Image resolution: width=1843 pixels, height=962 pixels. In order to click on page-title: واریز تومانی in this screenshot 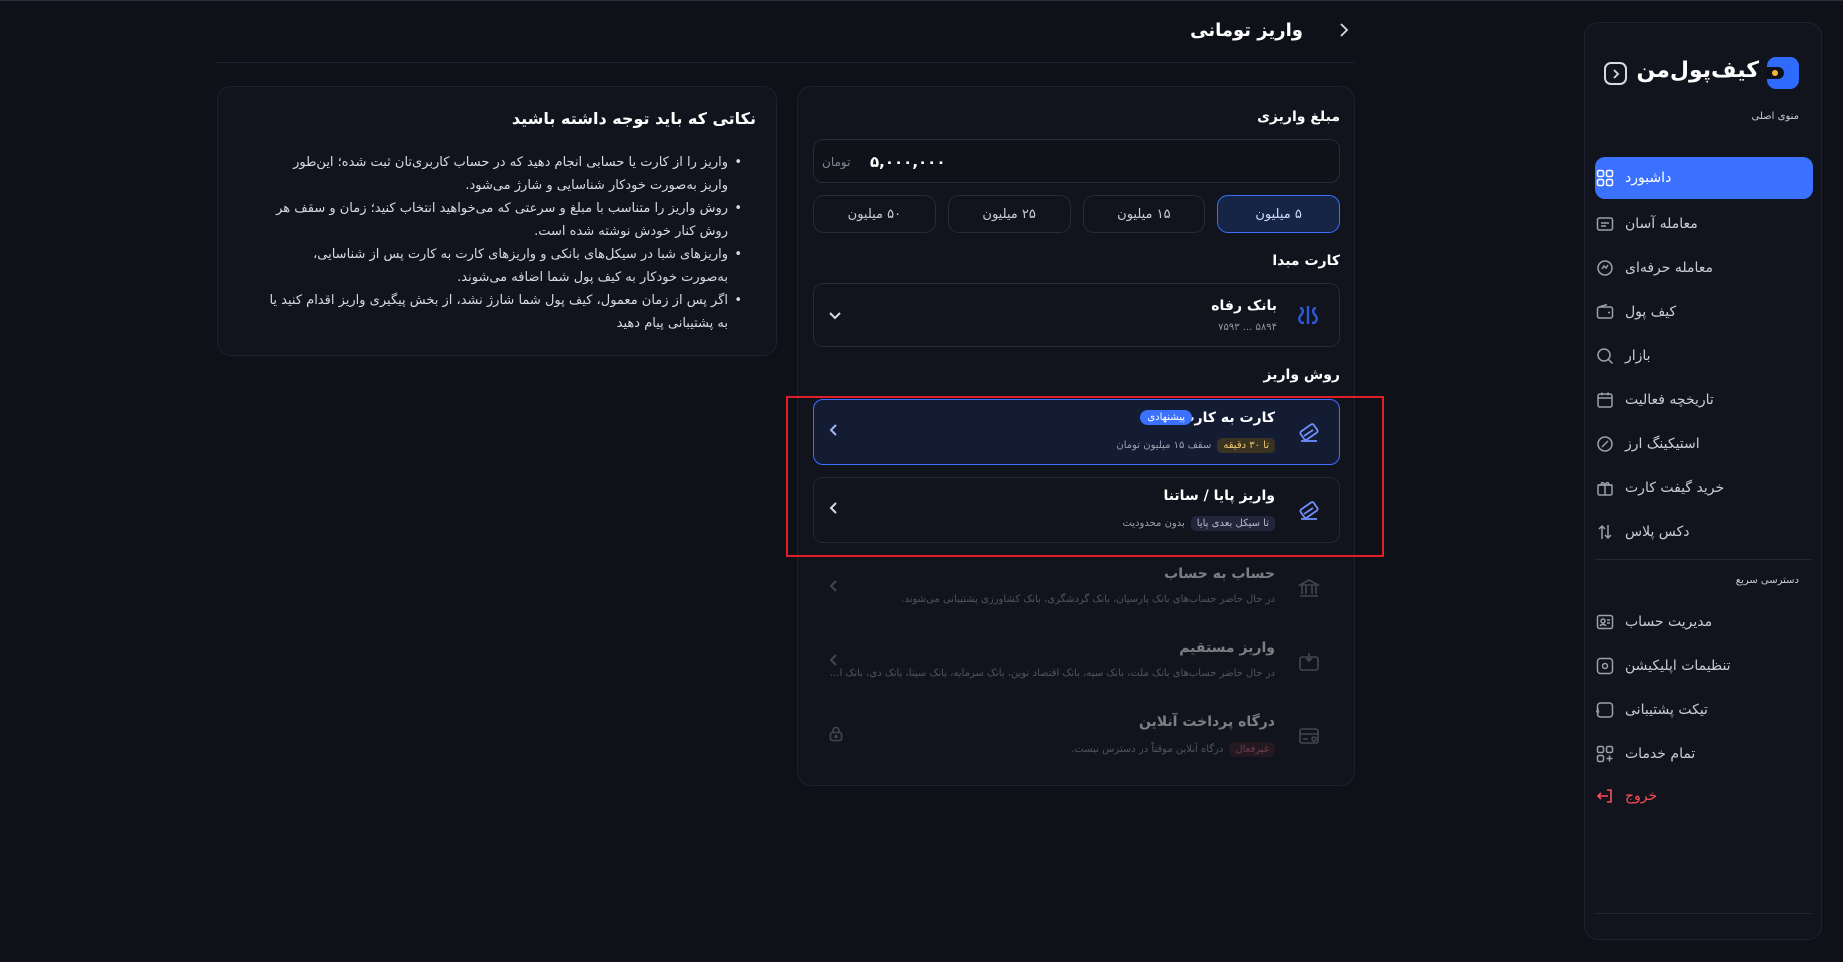, I will do `click(1246, 30)`.